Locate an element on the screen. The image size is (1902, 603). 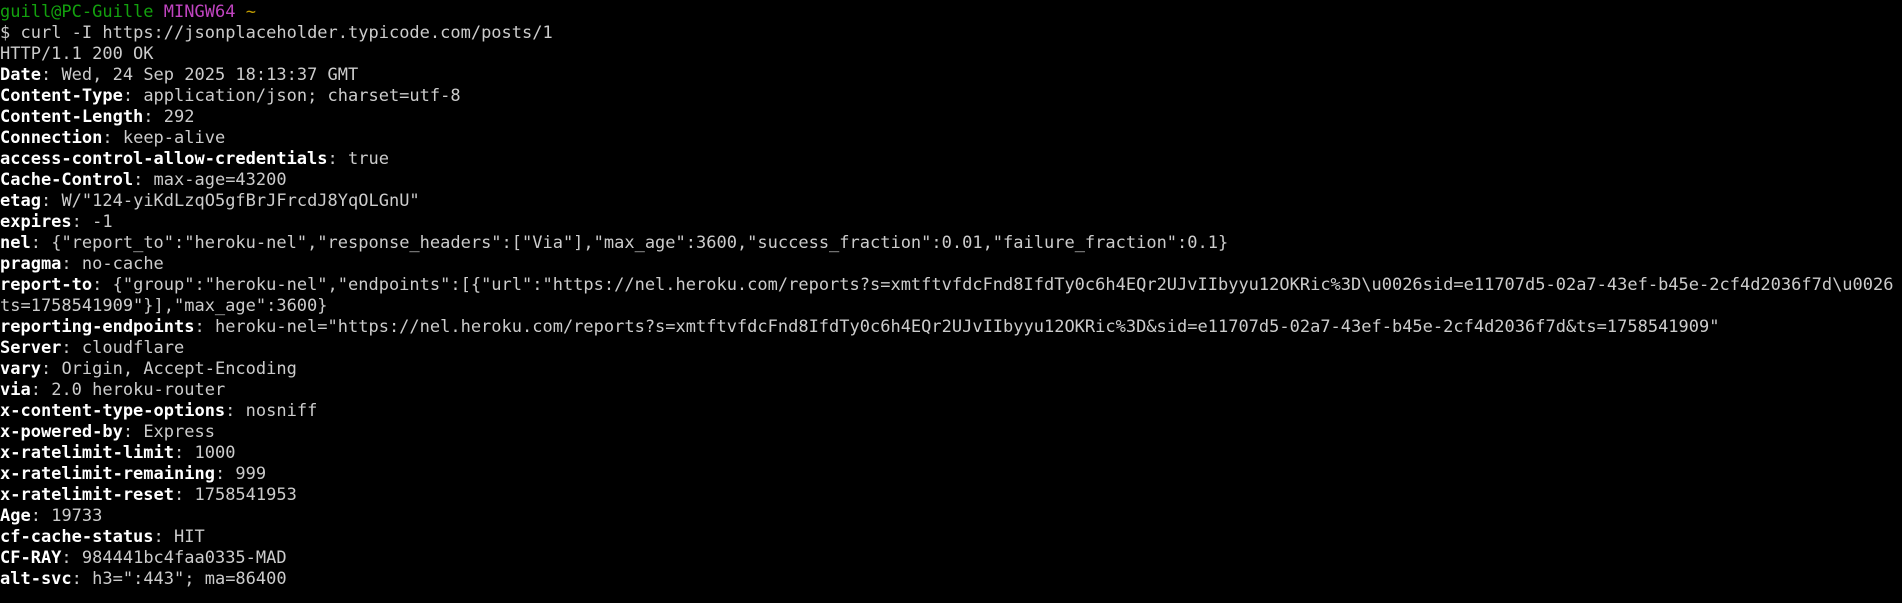
header-value: 19733 is located at coordinates (77, 516).